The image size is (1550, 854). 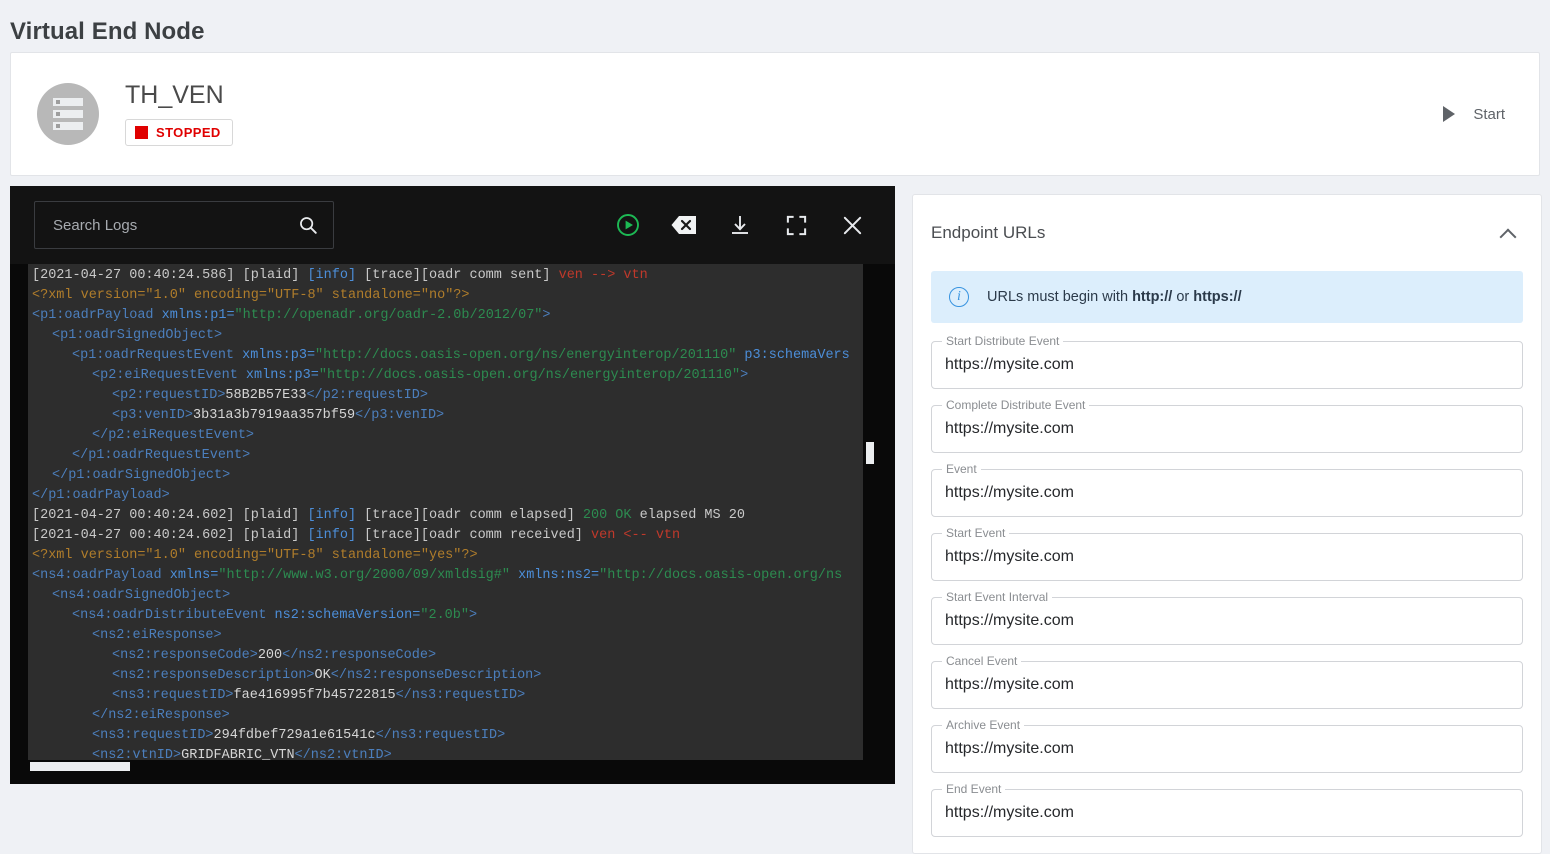 I want to click on log-token: </ns2:responseCode>, so click(x=359, y=655).